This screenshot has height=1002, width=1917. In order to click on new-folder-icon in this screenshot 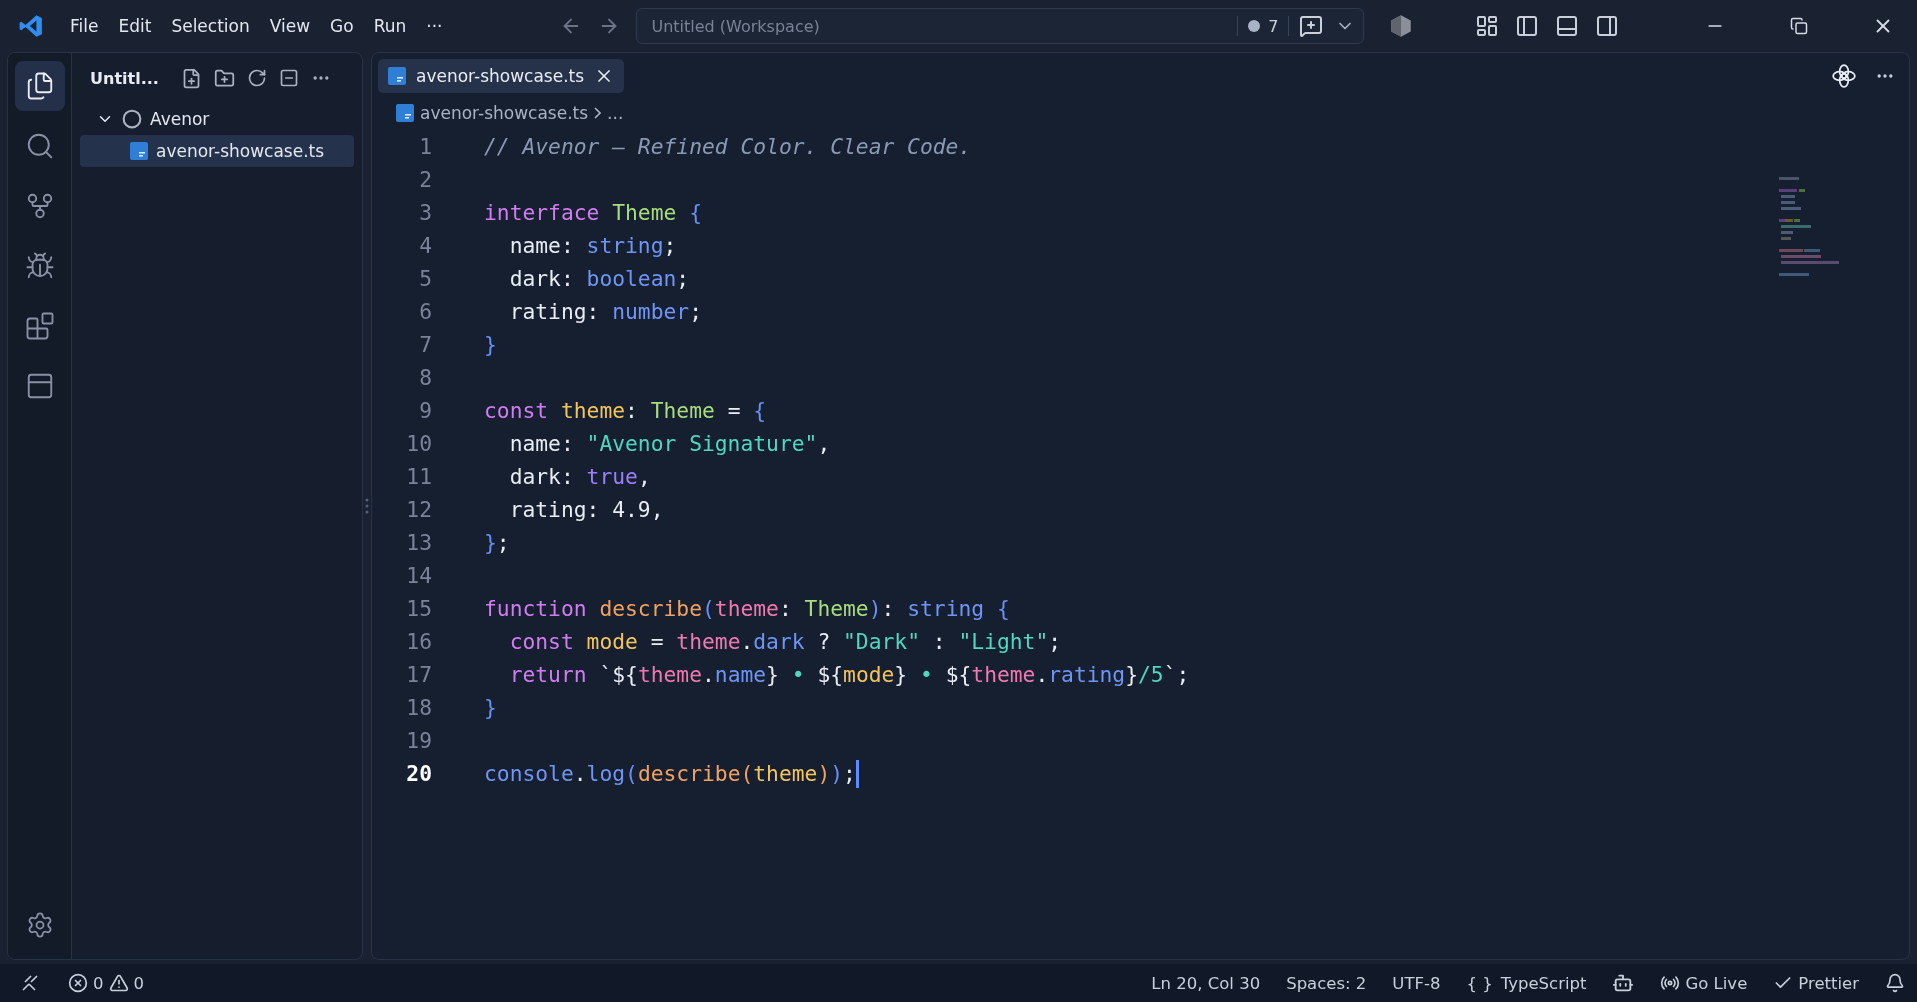, I will do `click(224, 78)`.